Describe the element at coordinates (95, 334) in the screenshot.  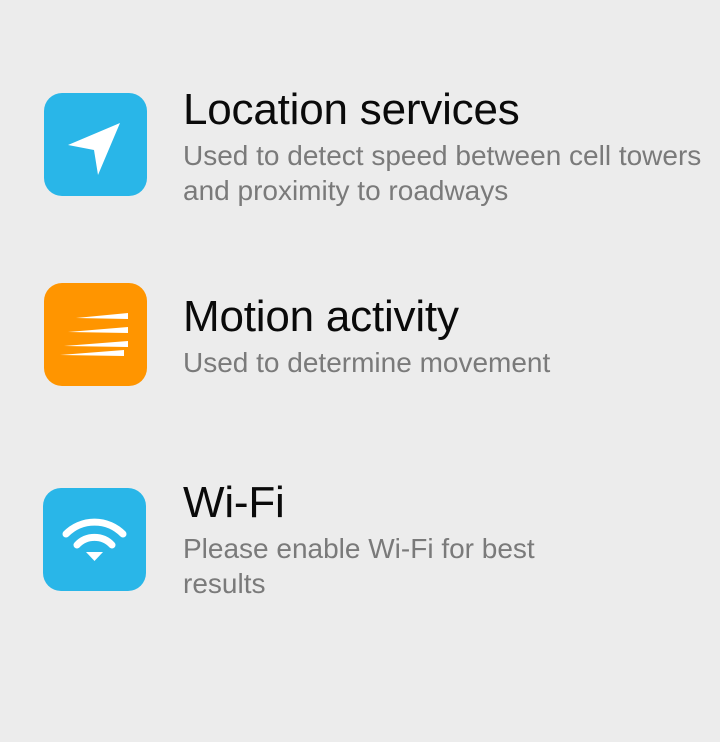
I see `motion-lines-icon` at that location.